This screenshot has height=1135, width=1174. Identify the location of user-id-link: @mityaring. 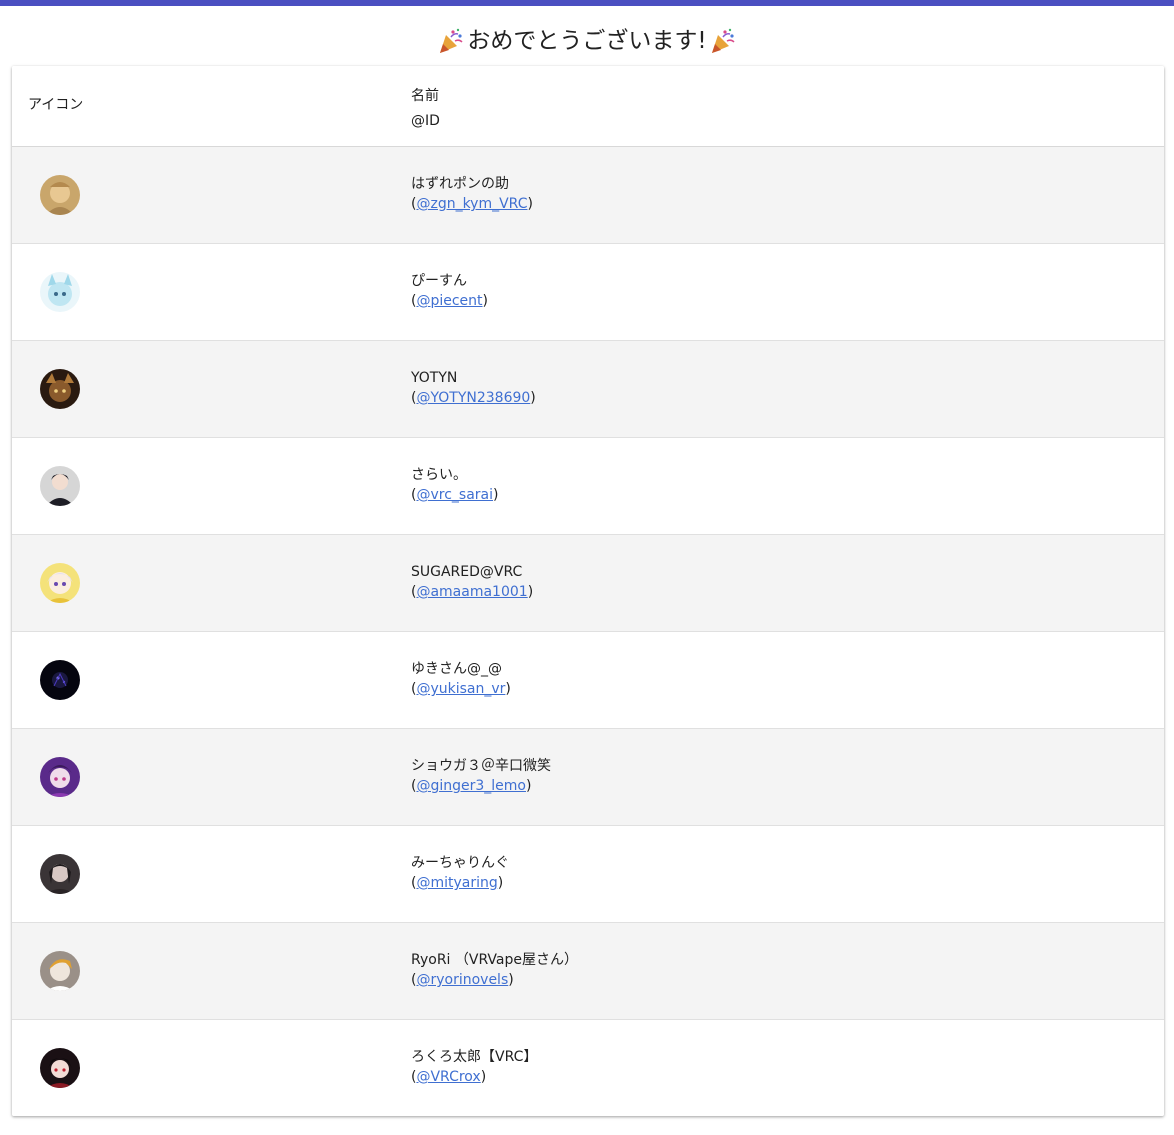
(456, 883).